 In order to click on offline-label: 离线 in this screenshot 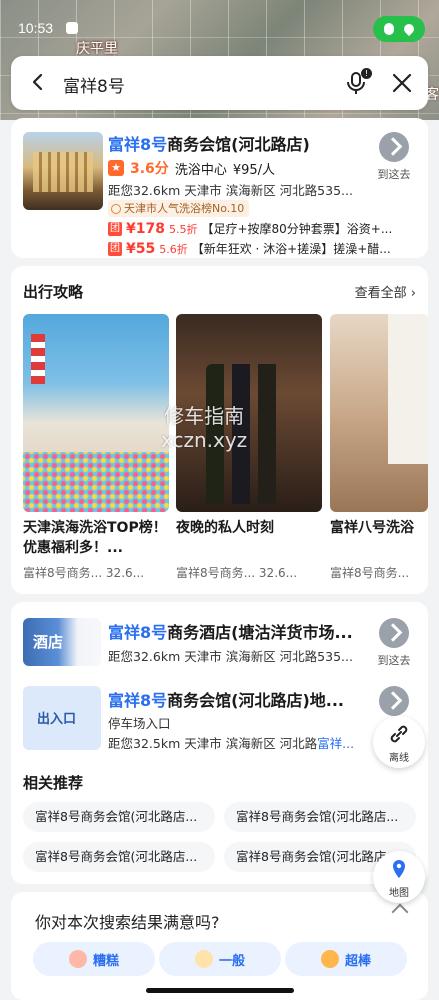, I will do `click(399, 758)`.